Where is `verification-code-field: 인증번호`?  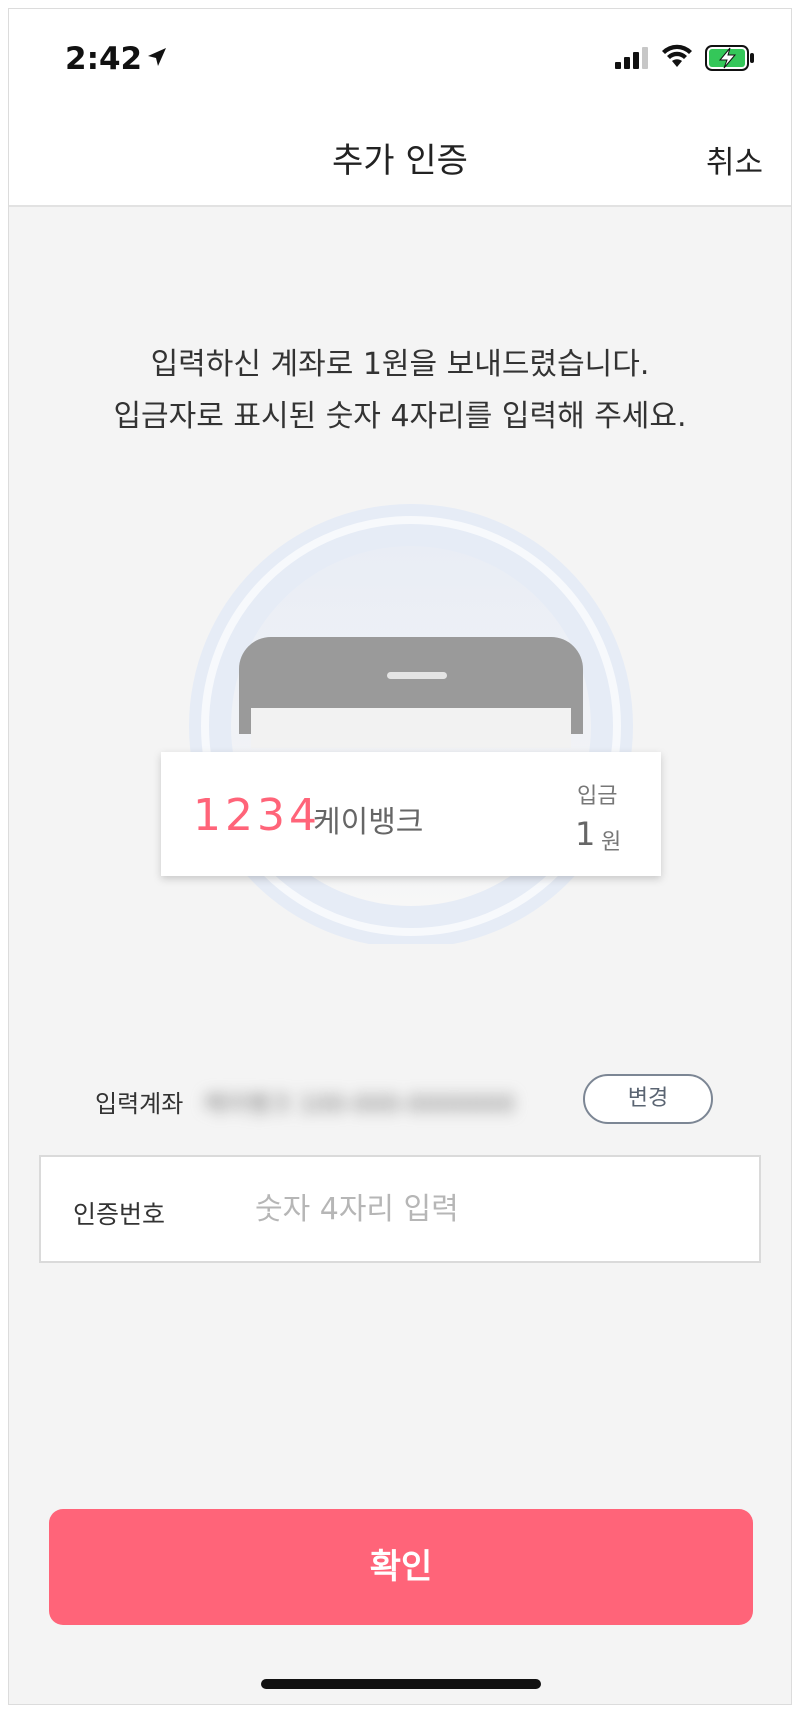
verification-code-field: 인증번호 is located at coordinates (400, 1209).